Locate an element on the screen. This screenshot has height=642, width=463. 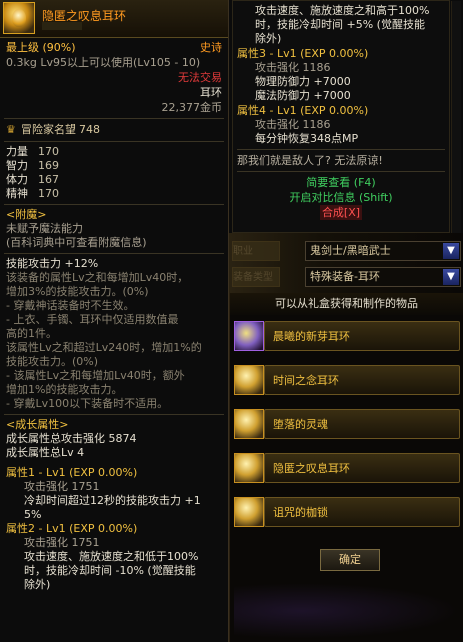
list-item-bar: 时间之念耳环 is located at coordinates (362, 380).